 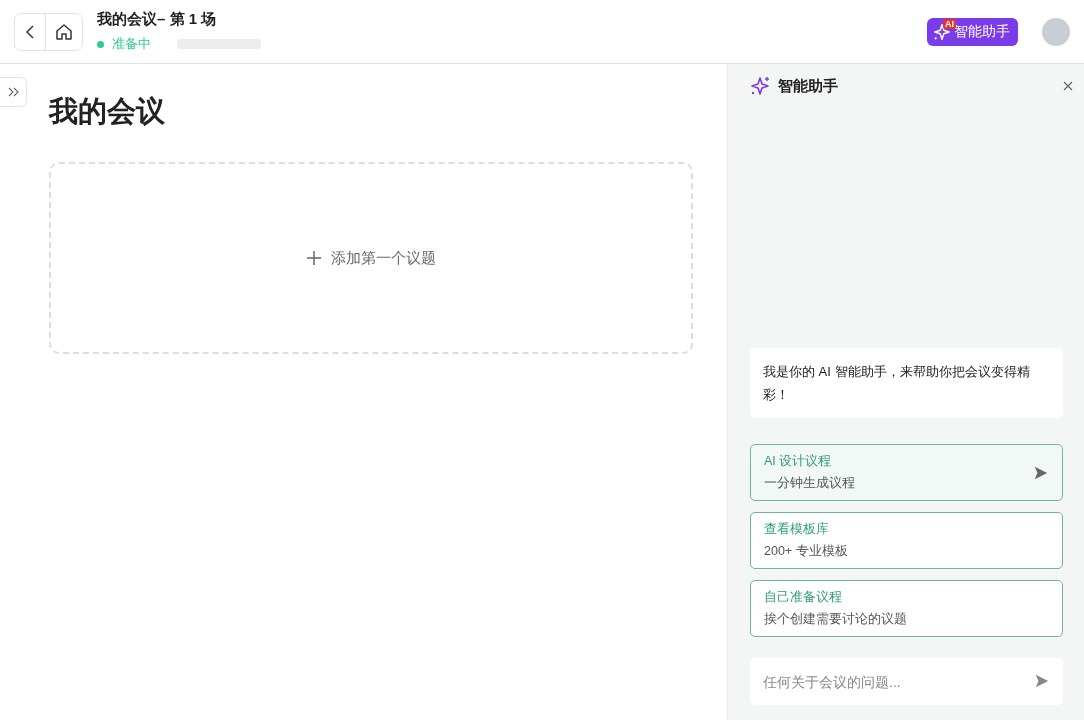 I want to click on home-icon, so click(x=64, y=31).